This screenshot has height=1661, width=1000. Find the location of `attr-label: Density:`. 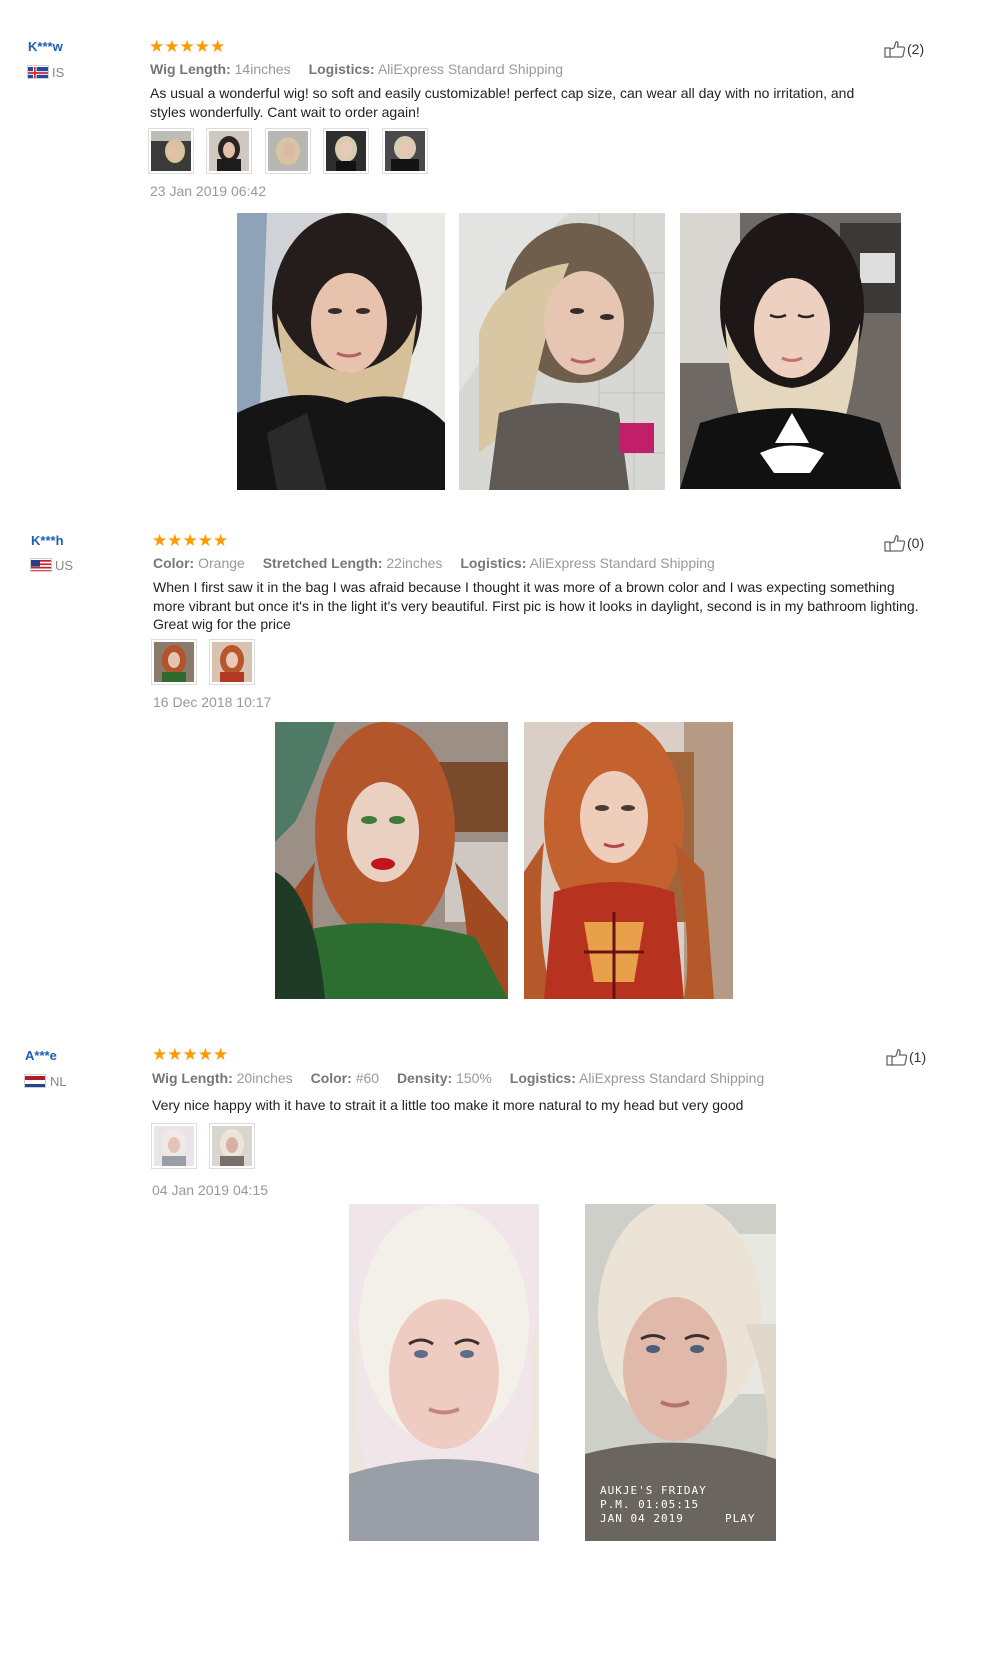

attr-label: Density: is located at coordinates (424, 1078).